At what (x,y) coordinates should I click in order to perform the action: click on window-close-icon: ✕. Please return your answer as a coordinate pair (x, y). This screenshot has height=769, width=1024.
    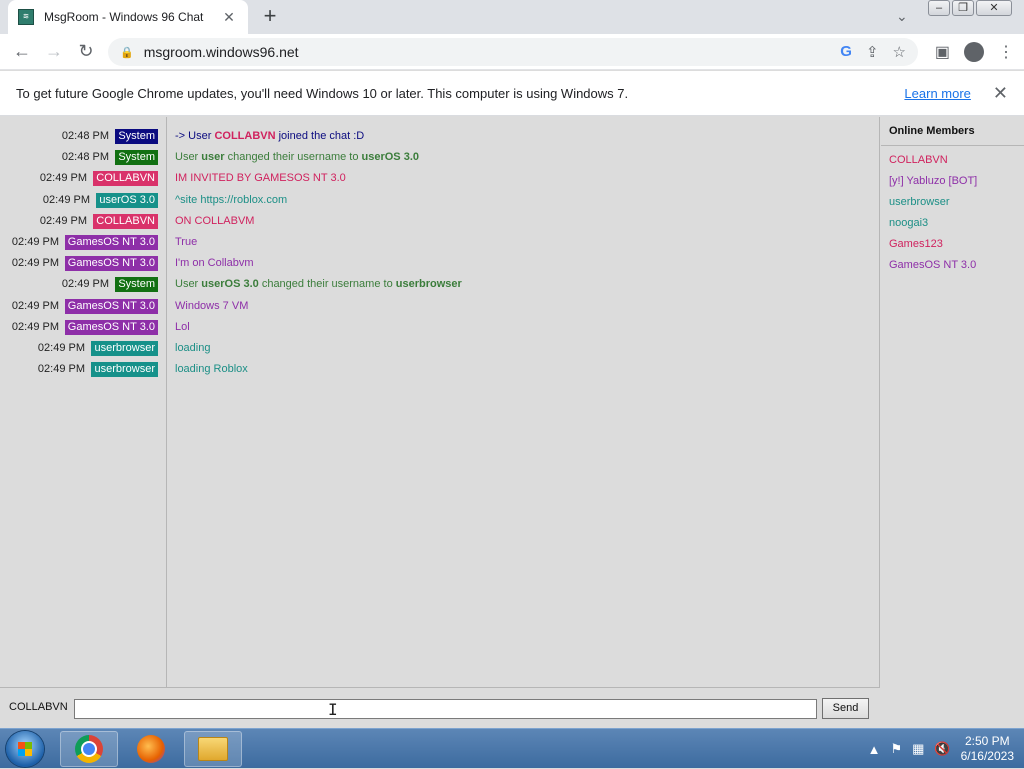
    Looking at the image, I should click on (994, 8).